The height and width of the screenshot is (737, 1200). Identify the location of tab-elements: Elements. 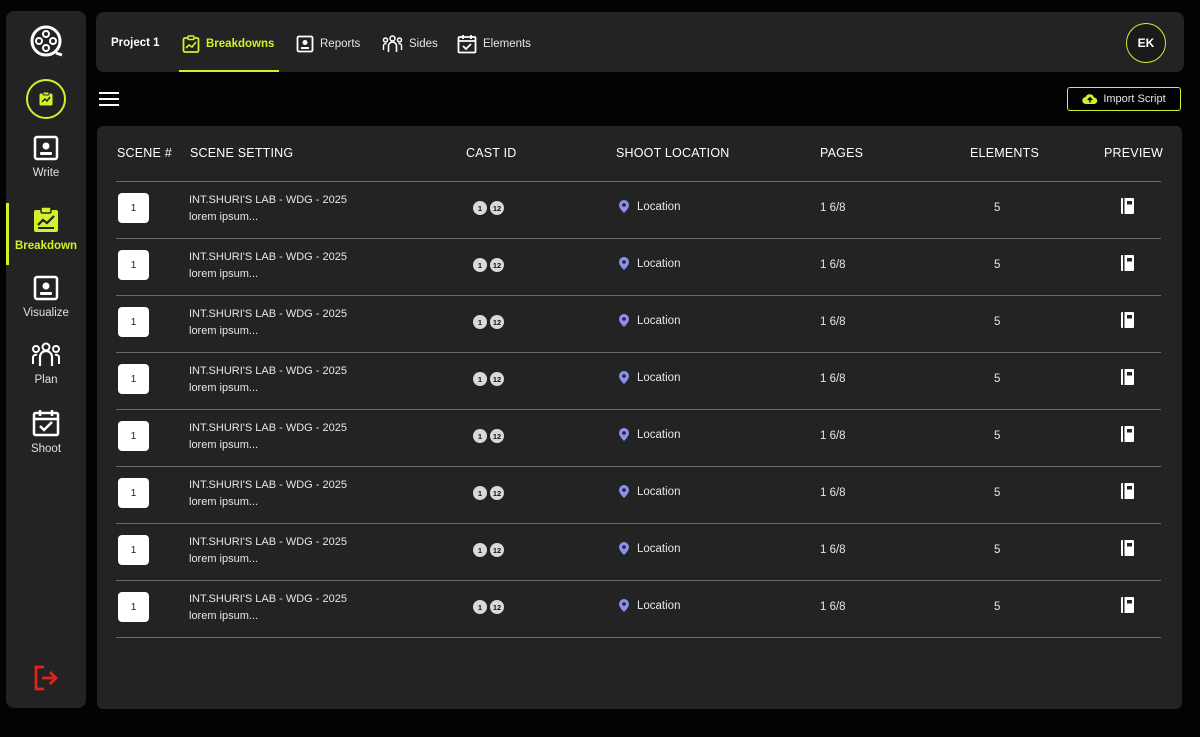
(494, 44).